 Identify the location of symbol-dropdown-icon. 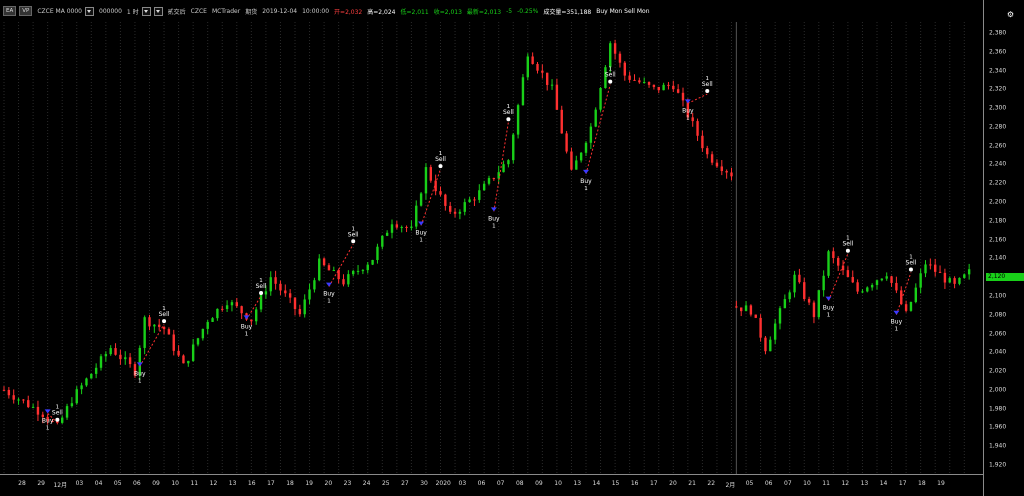
(89, 11).